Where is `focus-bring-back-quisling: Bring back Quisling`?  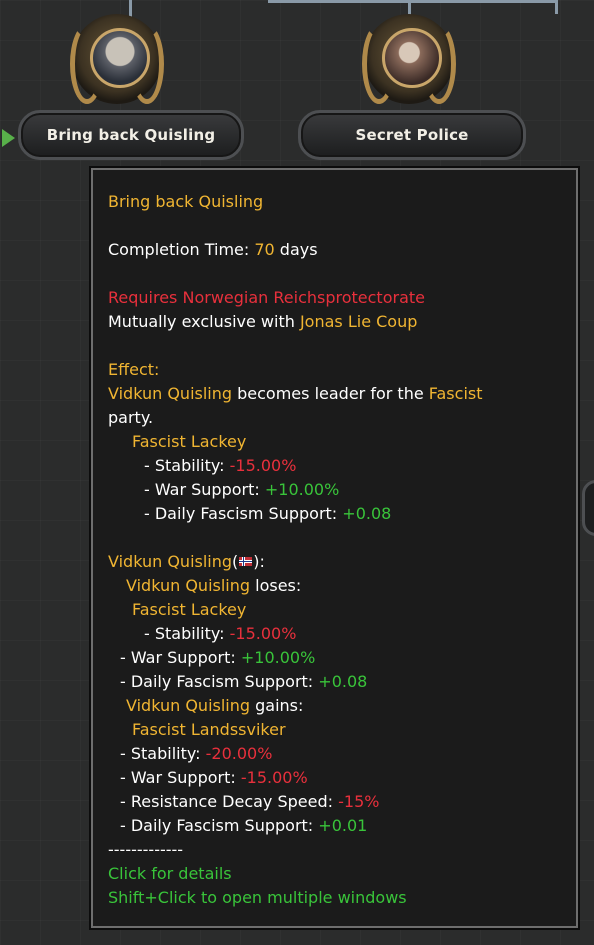 focus-bring-back-quisling: Bring back Quisling is located at coordinates (131, 94).